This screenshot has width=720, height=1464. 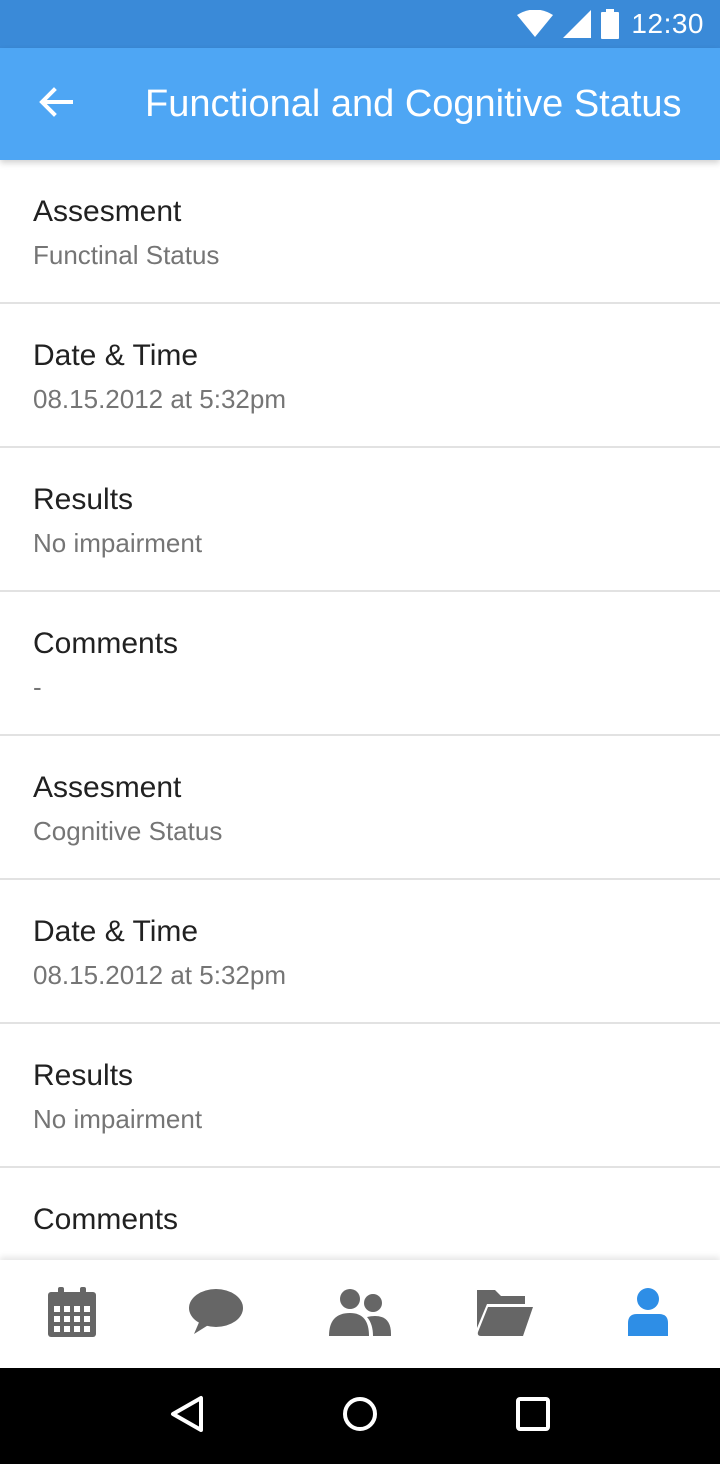 What do you see at coordinates (360, 1214) in the screenshot?
I see `list-item: Comments` at bounding box center [360, 1214].